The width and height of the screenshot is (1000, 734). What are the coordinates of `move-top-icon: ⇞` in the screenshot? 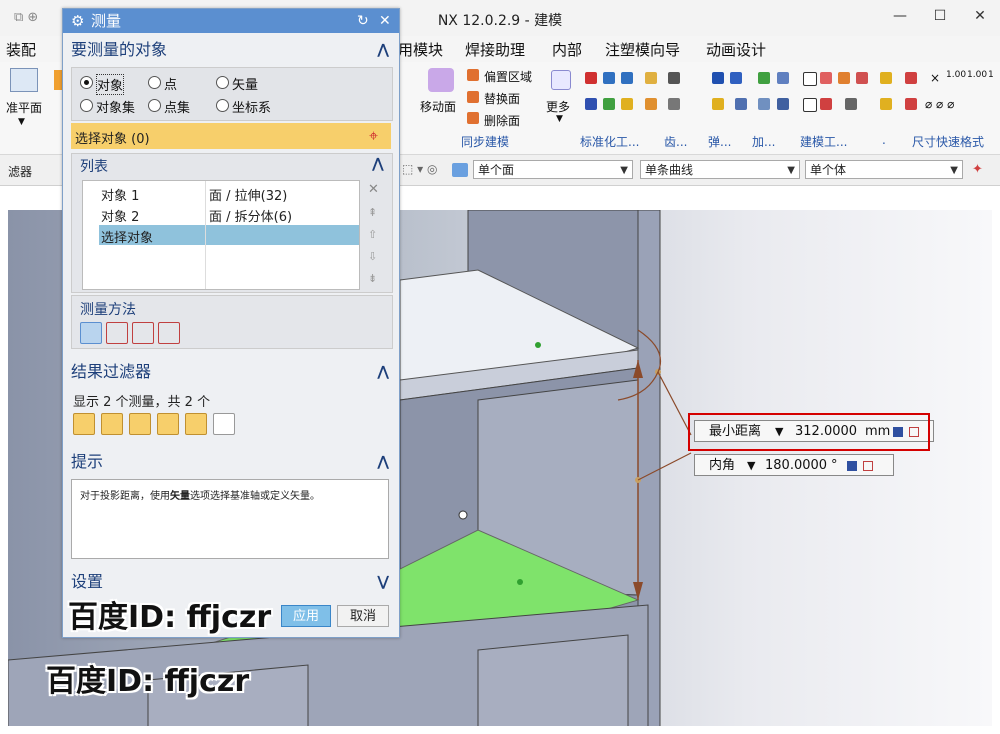 It's located at (372, 212).